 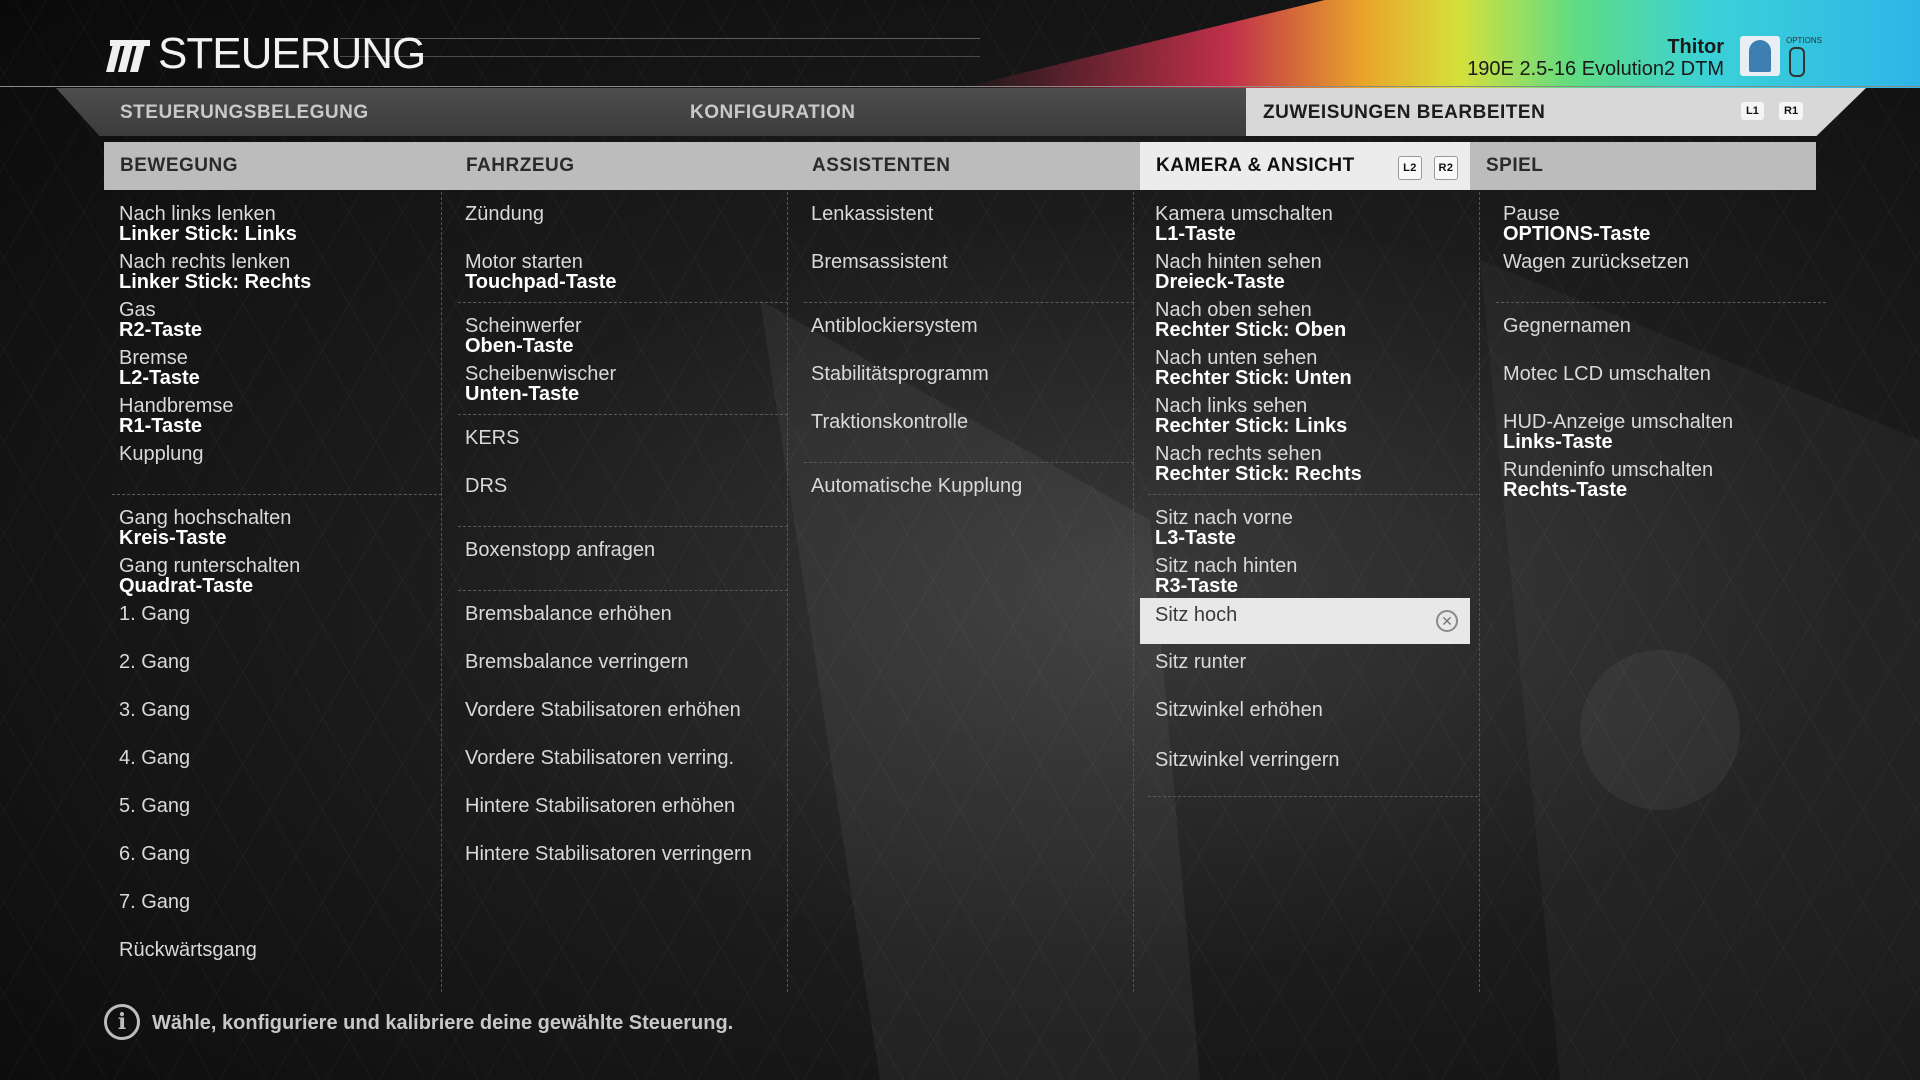 What do you see at coordinates (1791, 111) in the screenshot?
I see `r1-button-hint: R1` at bounding box center [1791, 111].